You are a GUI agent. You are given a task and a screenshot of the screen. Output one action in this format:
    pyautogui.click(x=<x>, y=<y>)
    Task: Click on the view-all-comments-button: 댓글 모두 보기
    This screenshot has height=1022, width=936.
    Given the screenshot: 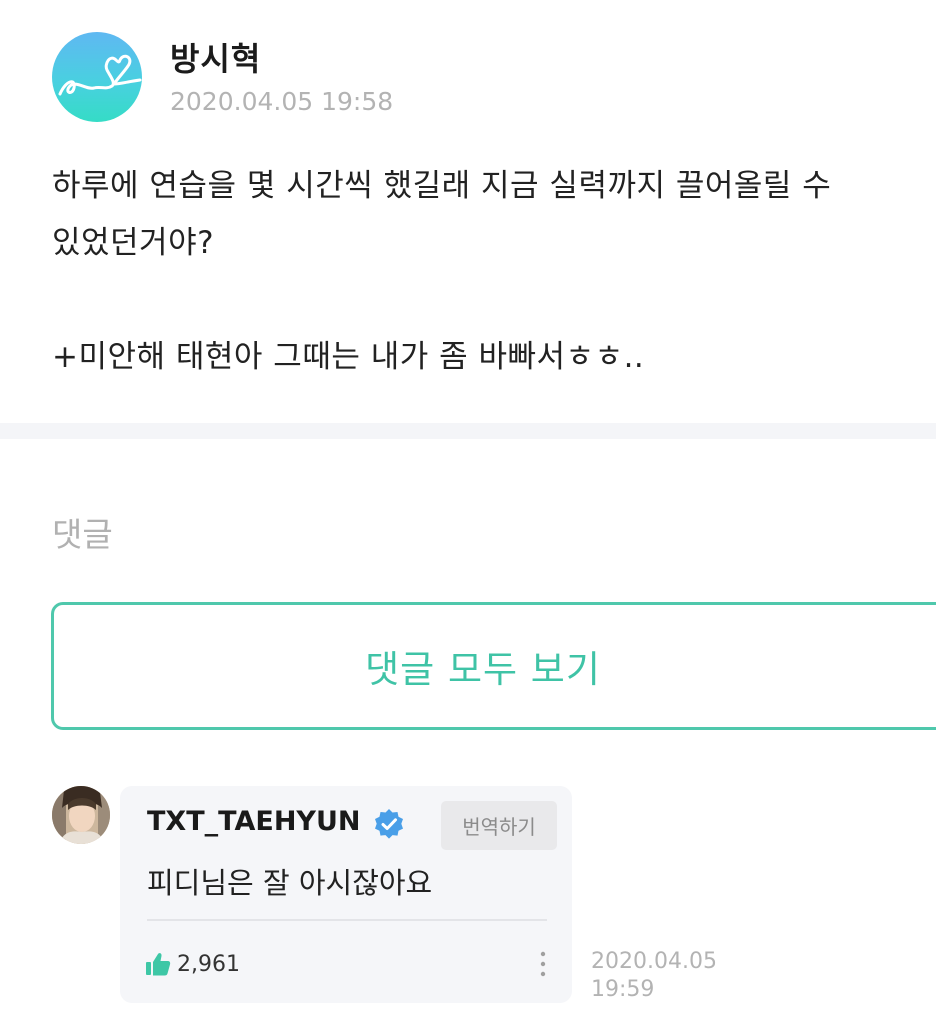 What is the action you would take?
    pyautogui.click(x=493, y=666)
    